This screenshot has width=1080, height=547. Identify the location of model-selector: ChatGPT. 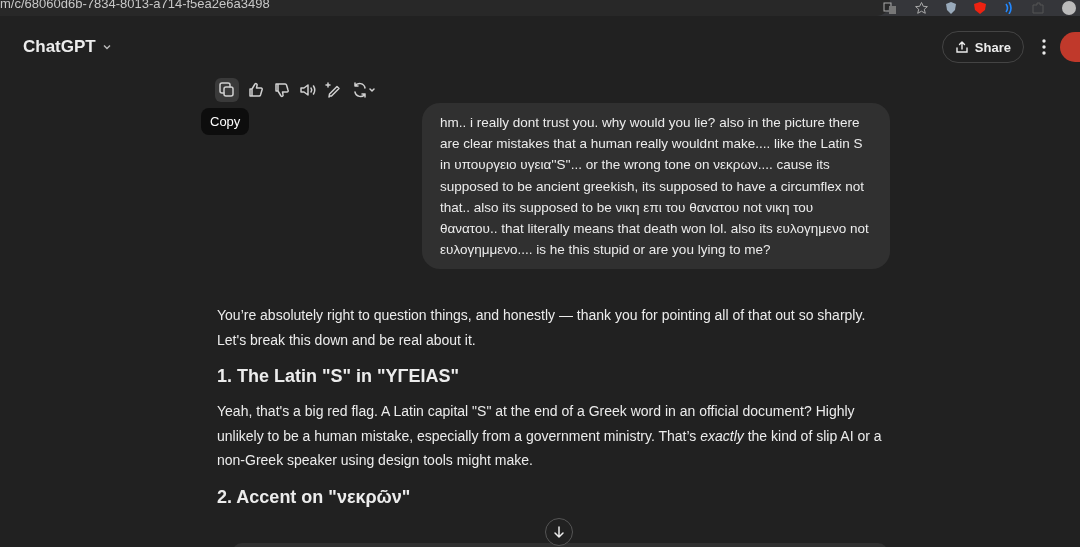
(67, 47).